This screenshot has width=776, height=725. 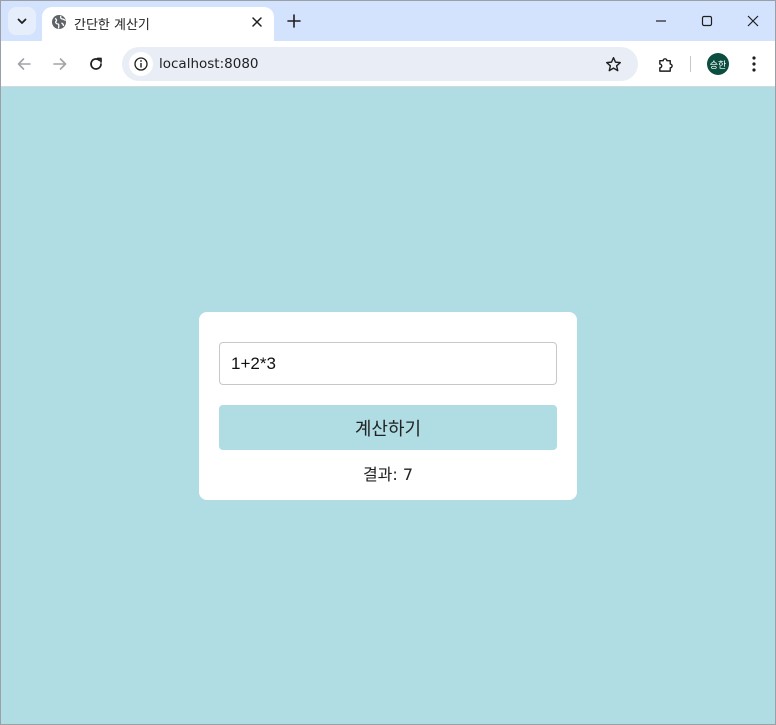 I want to click on back-button, so click(x=24, y=64).